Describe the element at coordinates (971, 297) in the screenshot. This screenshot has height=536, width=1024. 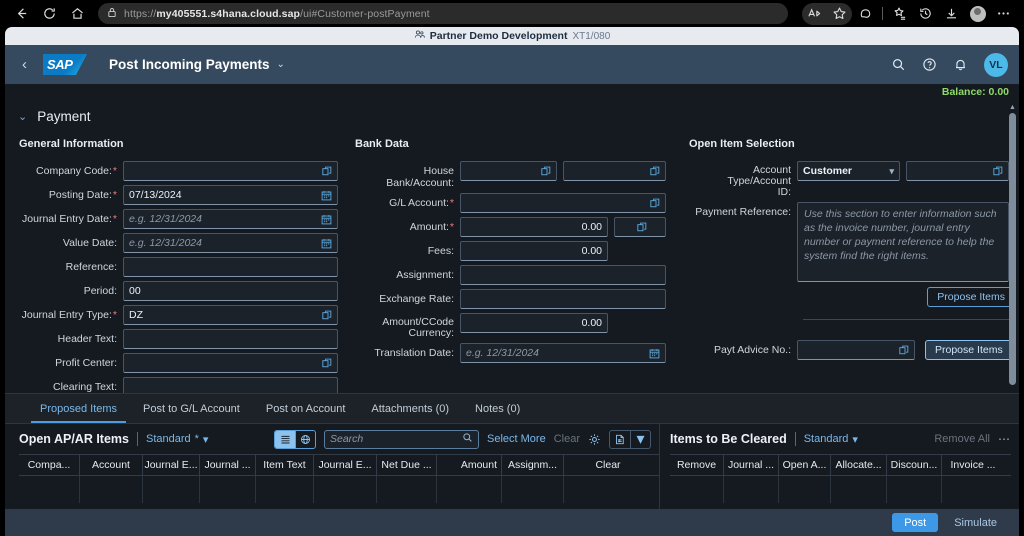
I see `propose-items-button: Propose Items` at that location.